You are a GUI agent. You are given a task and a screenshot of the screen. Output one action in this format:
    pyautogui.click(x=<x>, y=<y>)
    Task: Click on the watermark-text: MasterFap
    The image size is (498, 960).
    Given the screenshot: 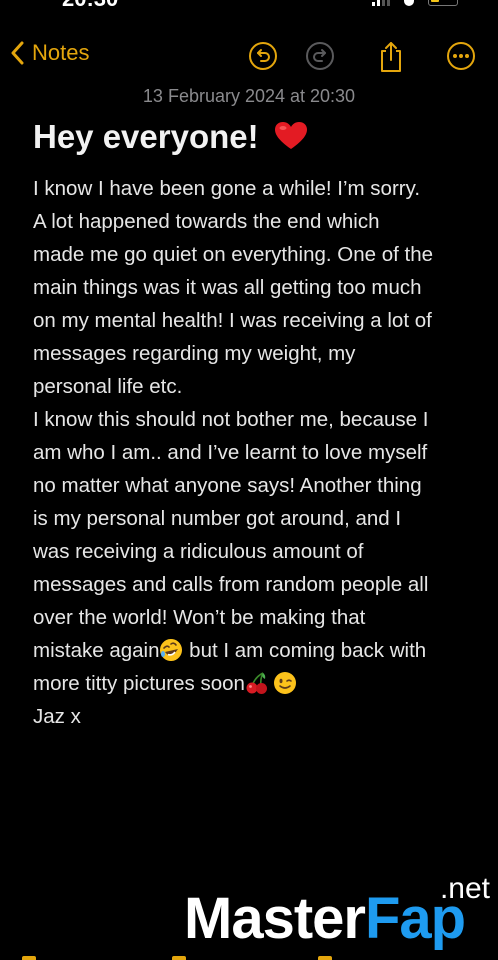 What is the action you would take?
    pyautogui.click(x=325, y=918)
    